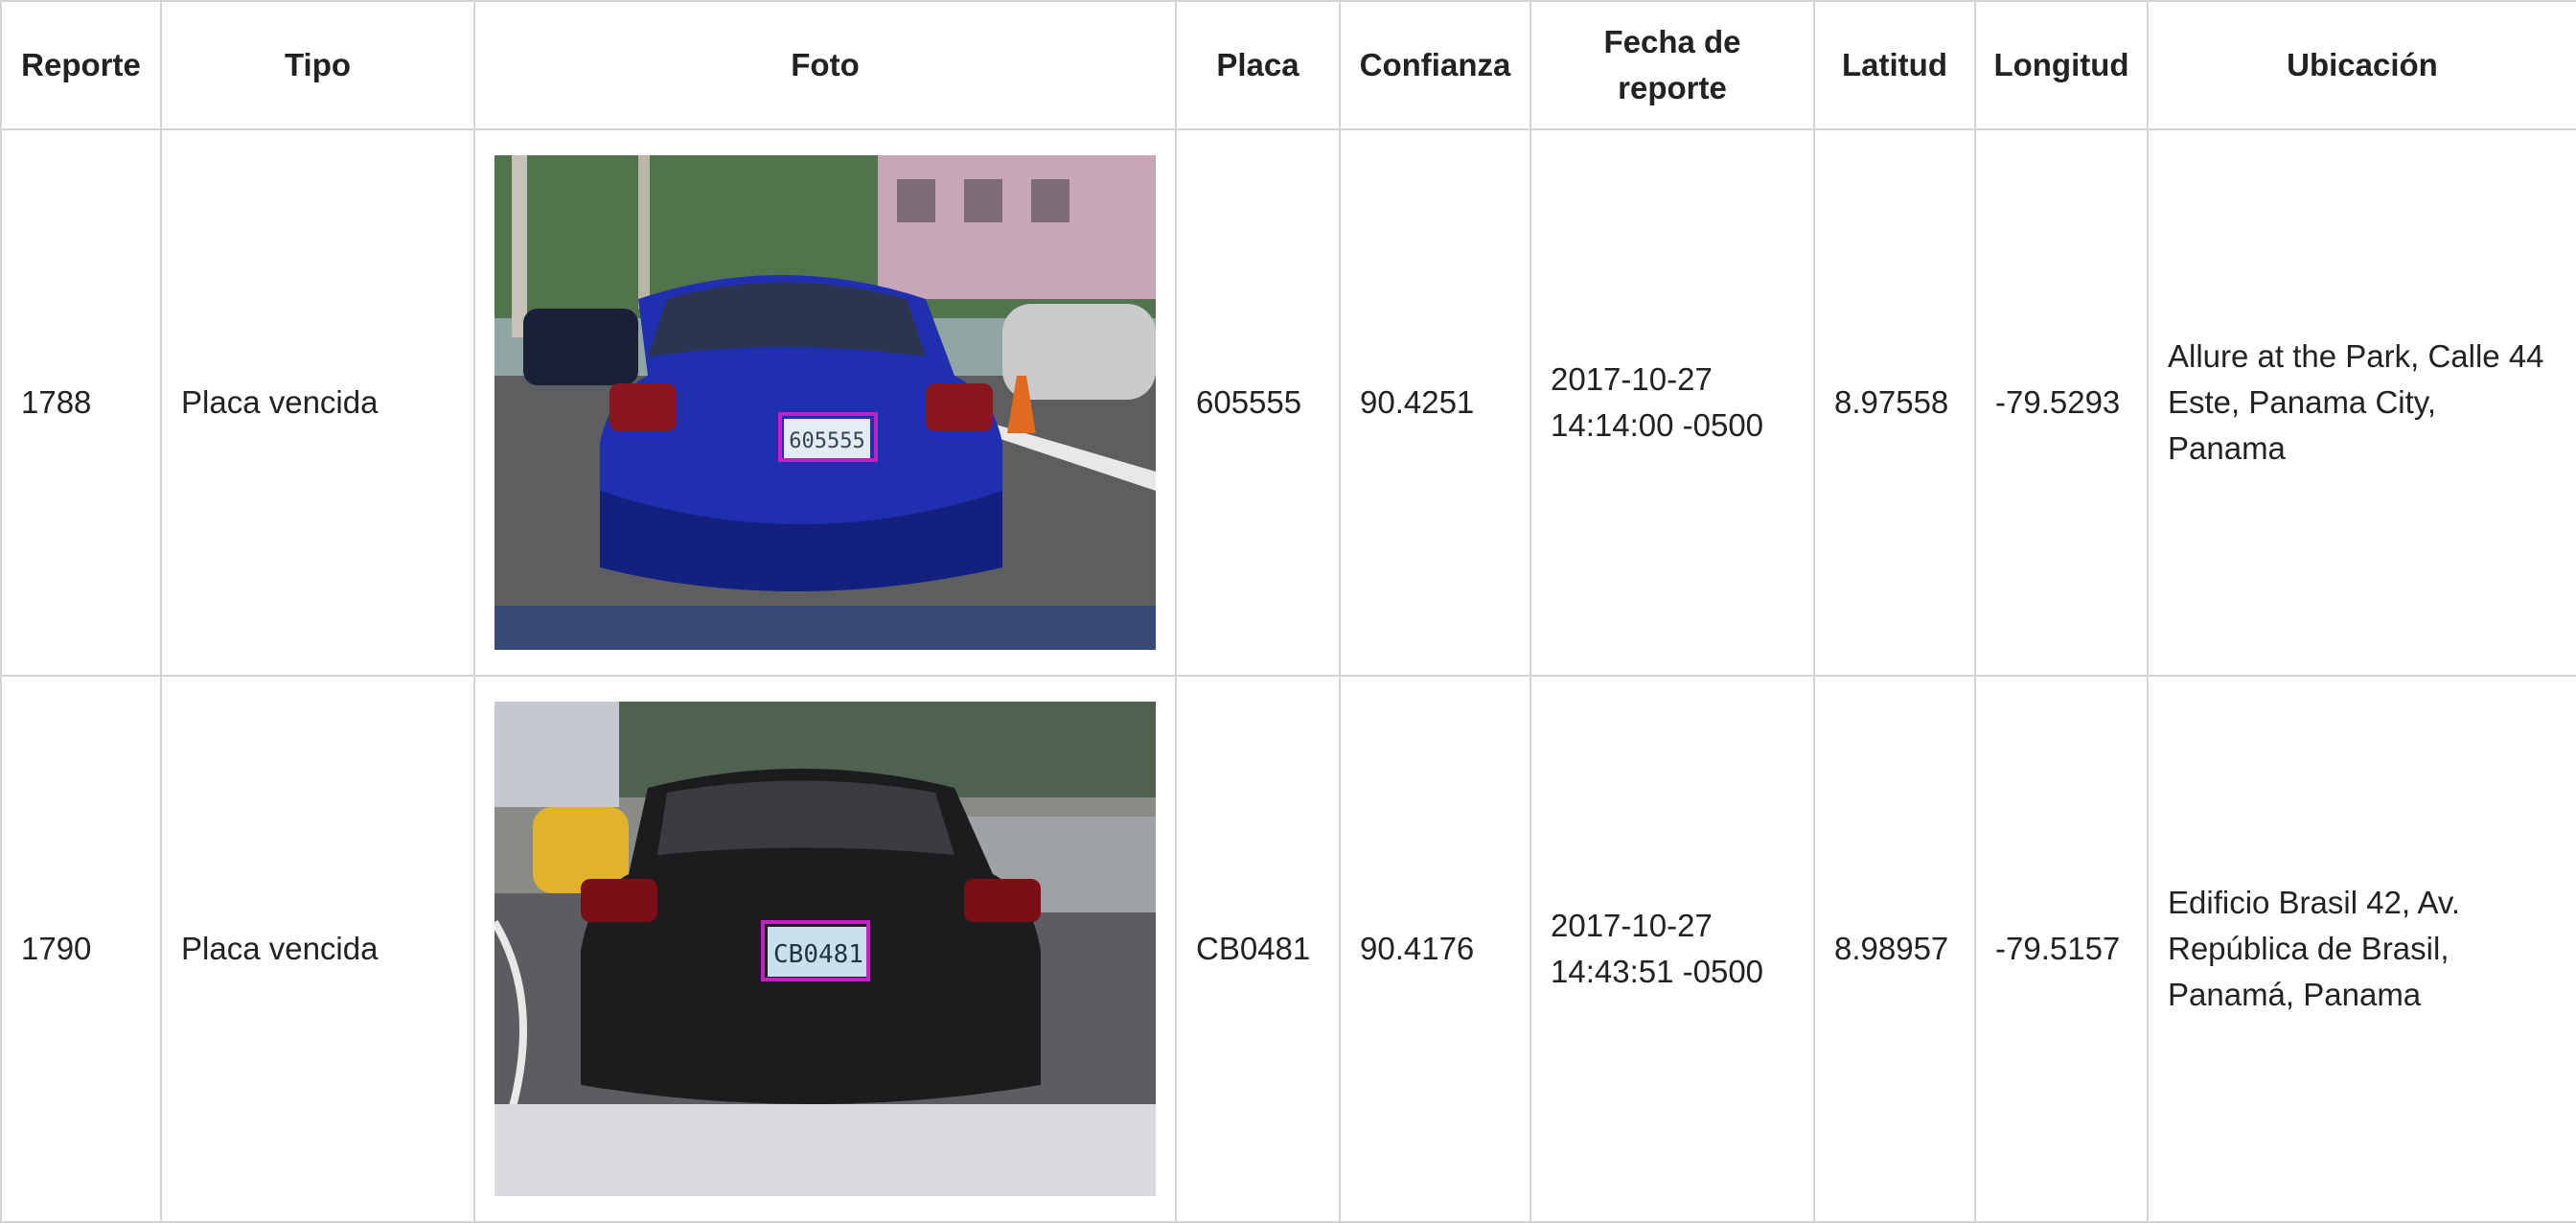 This screenshot has width=2576, height=1223. What do you see at coordinates (2302, 425) in the screenshot?
I see `ubicacion-line2: Este, Panama City, Panama` at bounding box center [2302, 425].